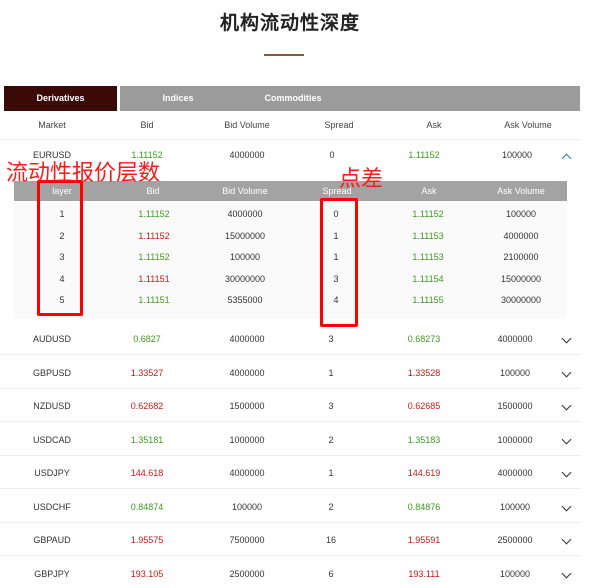 Image resolution: width=600 pixels, height=588 pixels. What do you see at coordinates (60, 248) in the screenshot?
I see `layer-annotation-box` at bounding box center [60, 248].